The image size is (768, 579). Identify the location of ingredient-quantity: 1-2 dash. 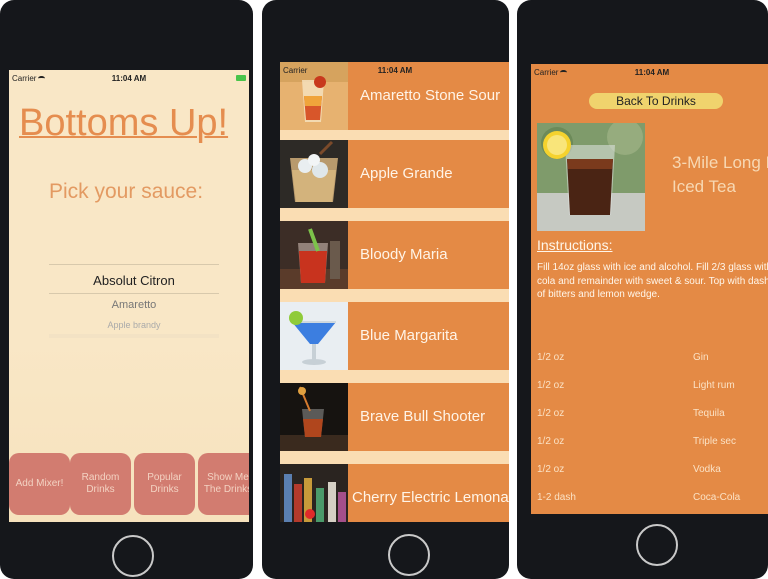
(556, 497).